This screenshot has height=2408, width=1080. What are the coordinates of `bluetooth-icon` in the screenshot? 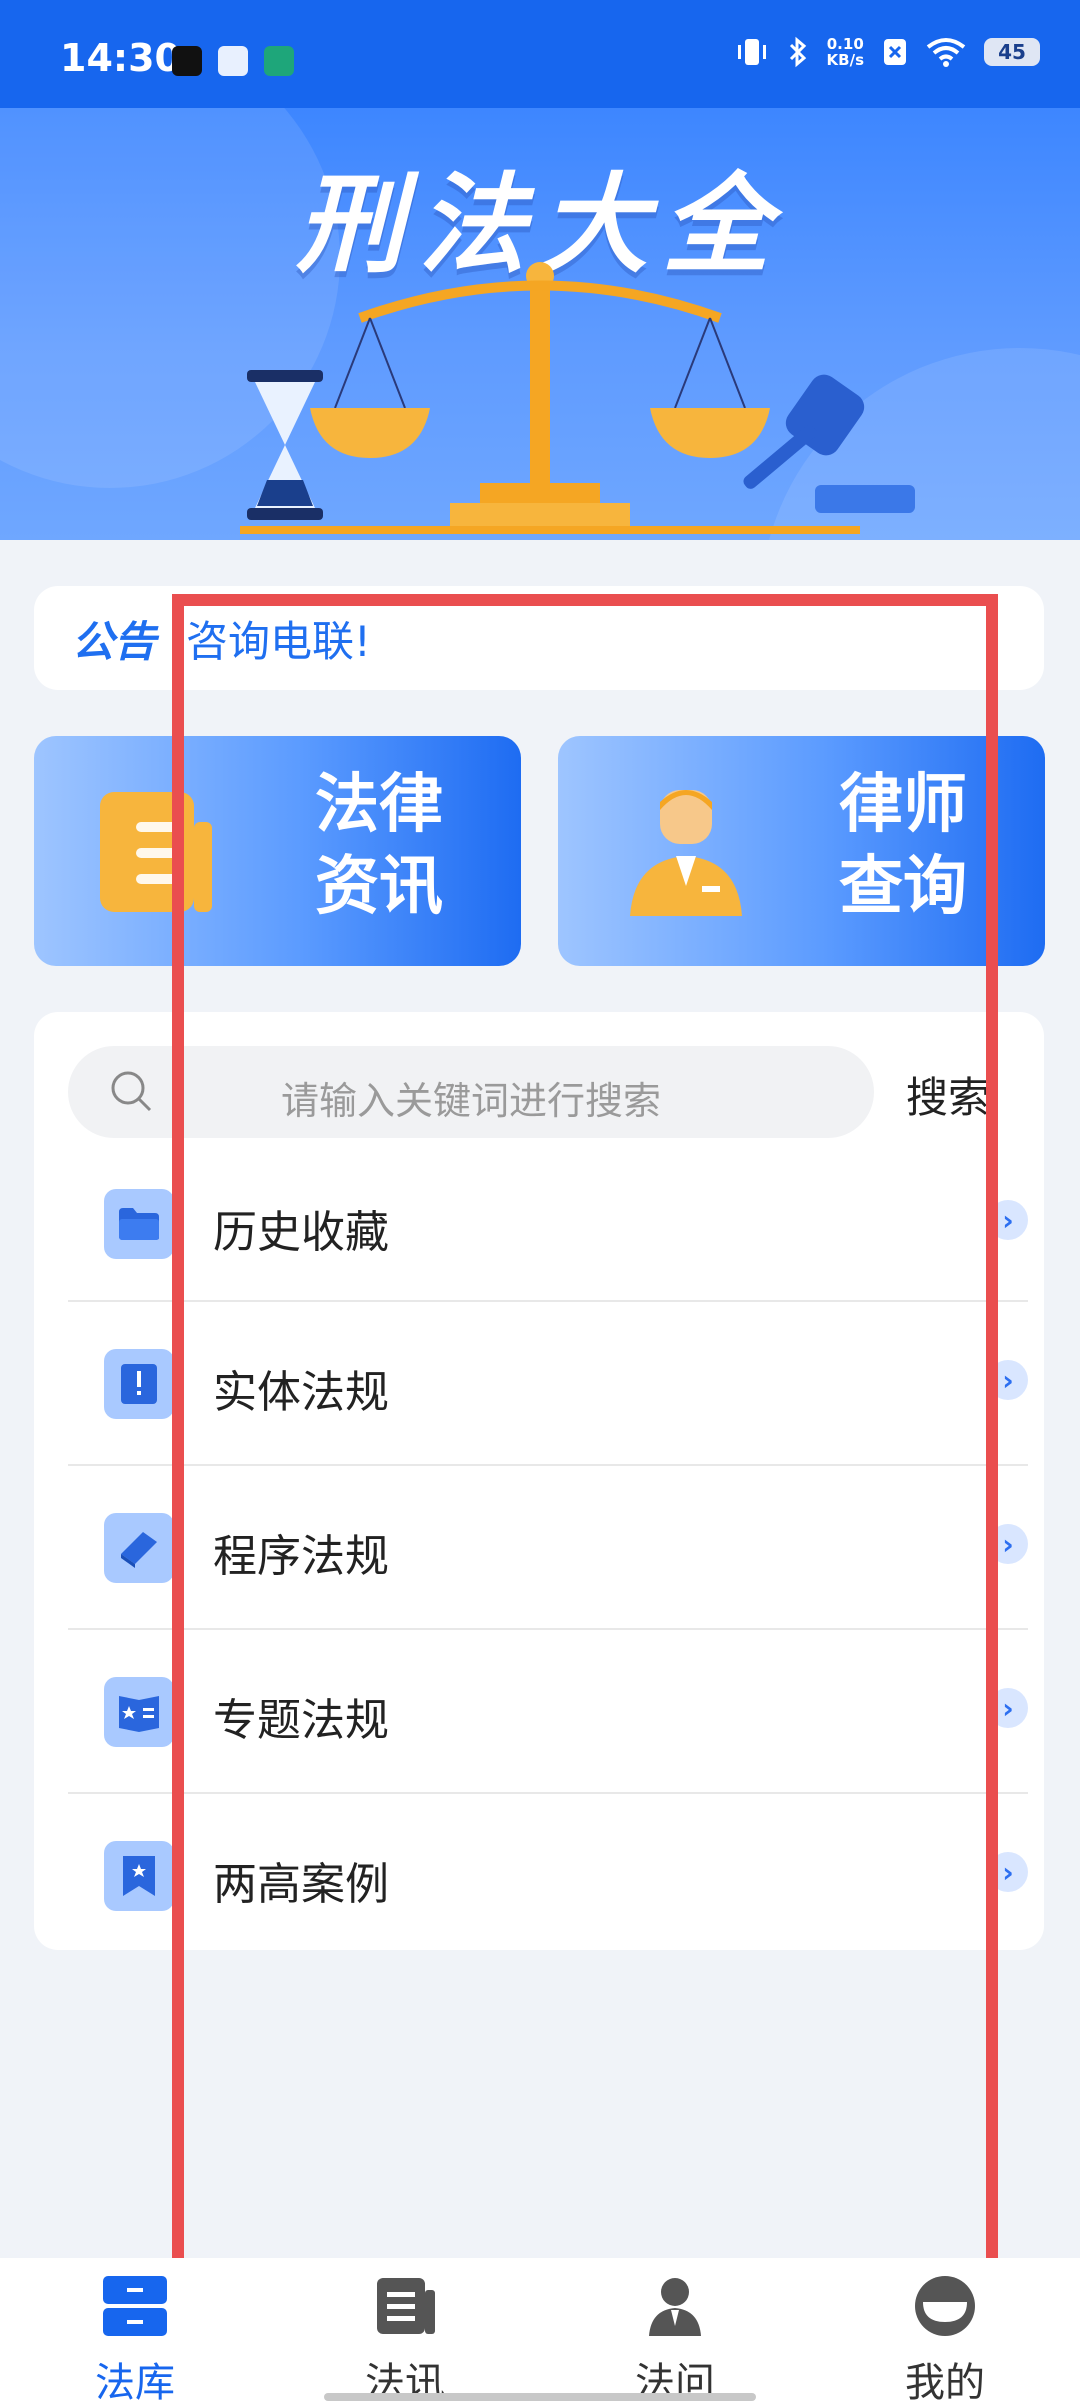 It's located at (797, 52).